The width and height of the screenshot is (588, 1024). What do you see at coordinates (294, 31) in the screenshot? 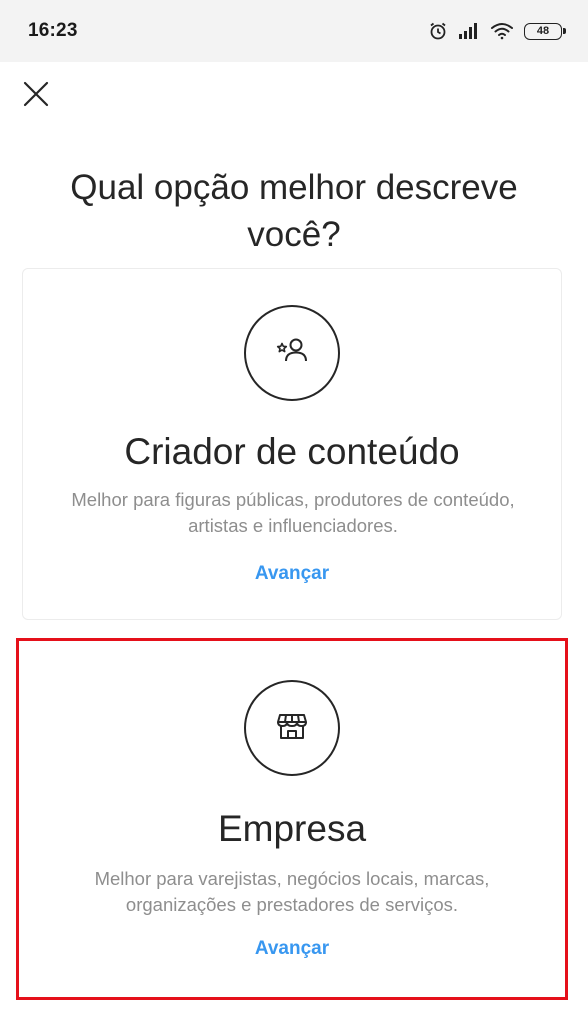
I see `status-bar: 16:23 48` at bounding box center [294, 31].